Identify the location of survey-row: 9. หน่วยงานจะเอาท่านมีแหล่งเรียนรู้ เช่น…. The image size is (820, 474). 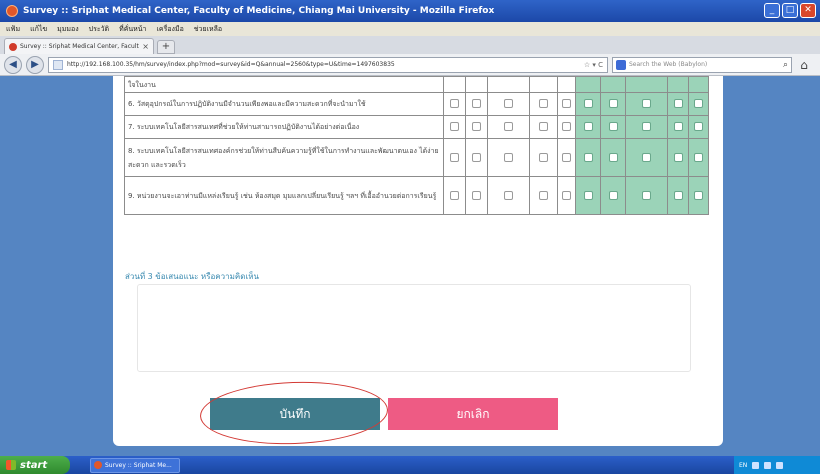
(416, 195).